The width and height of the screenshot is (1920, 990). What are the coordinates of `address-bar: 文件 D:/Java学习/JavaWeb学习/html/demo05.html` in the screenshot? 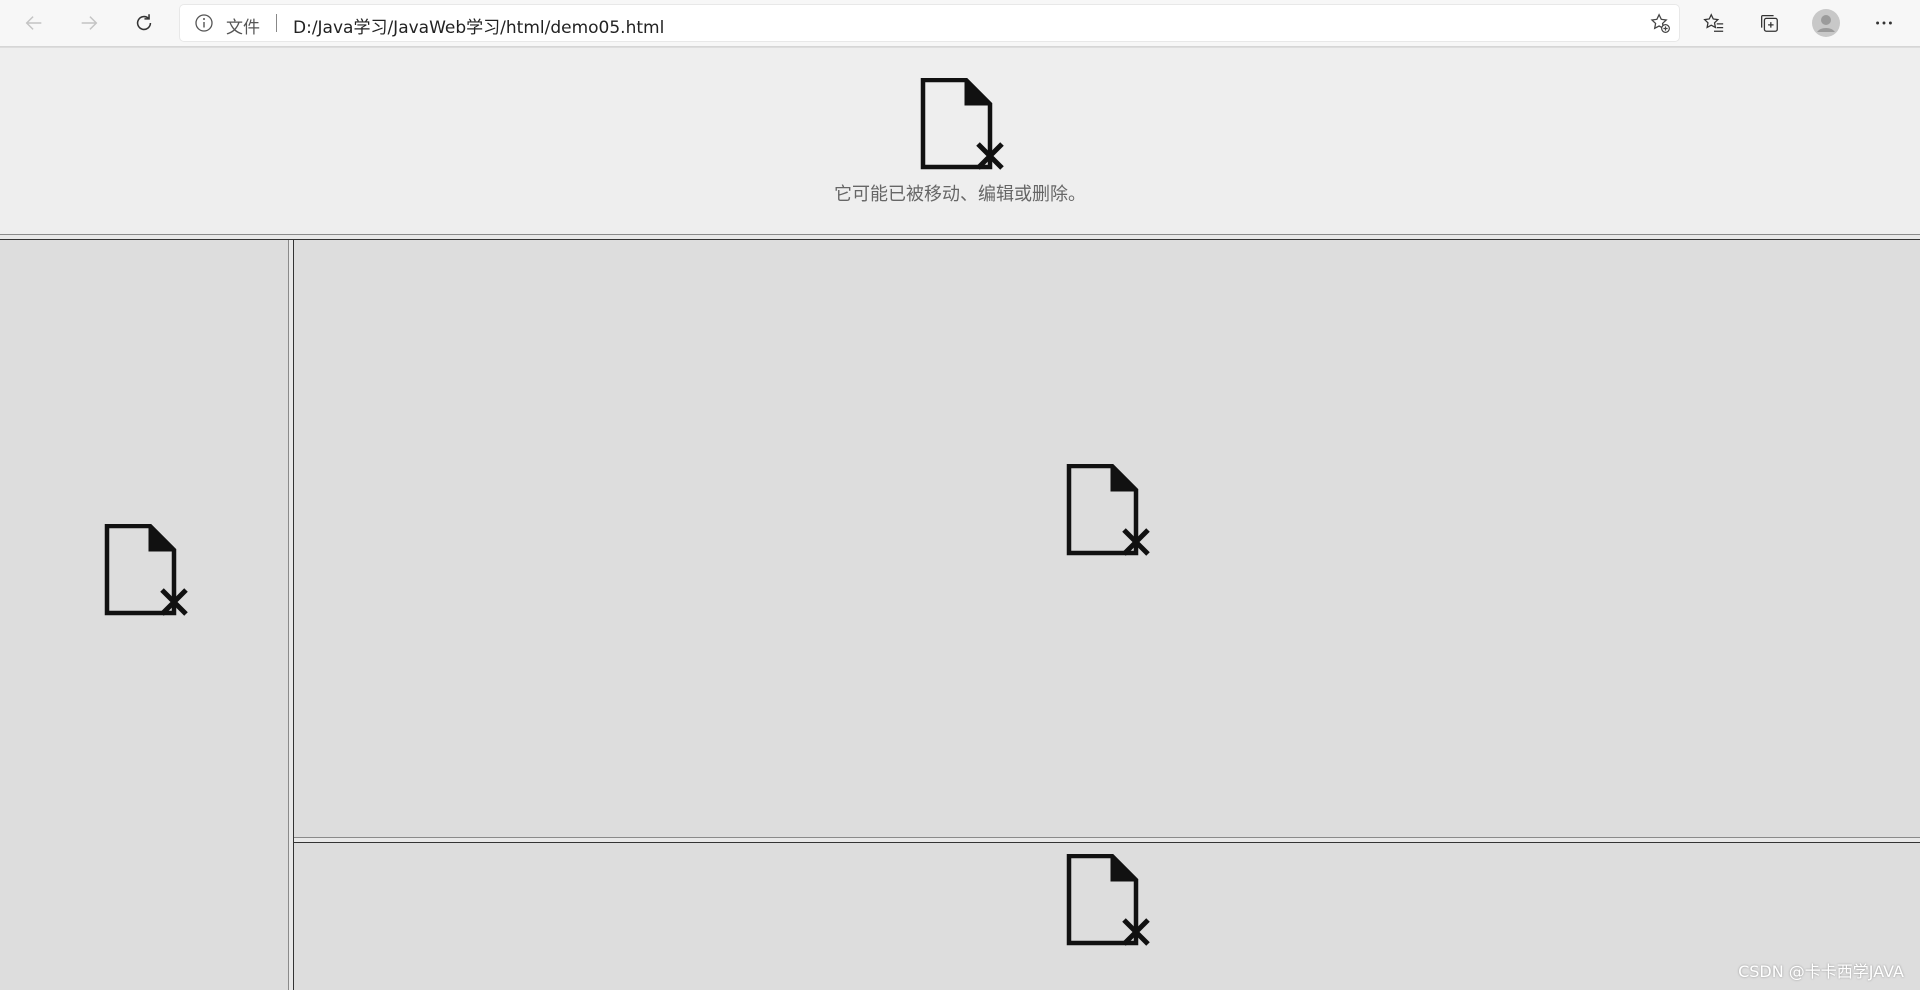 It's located at (929, 23).